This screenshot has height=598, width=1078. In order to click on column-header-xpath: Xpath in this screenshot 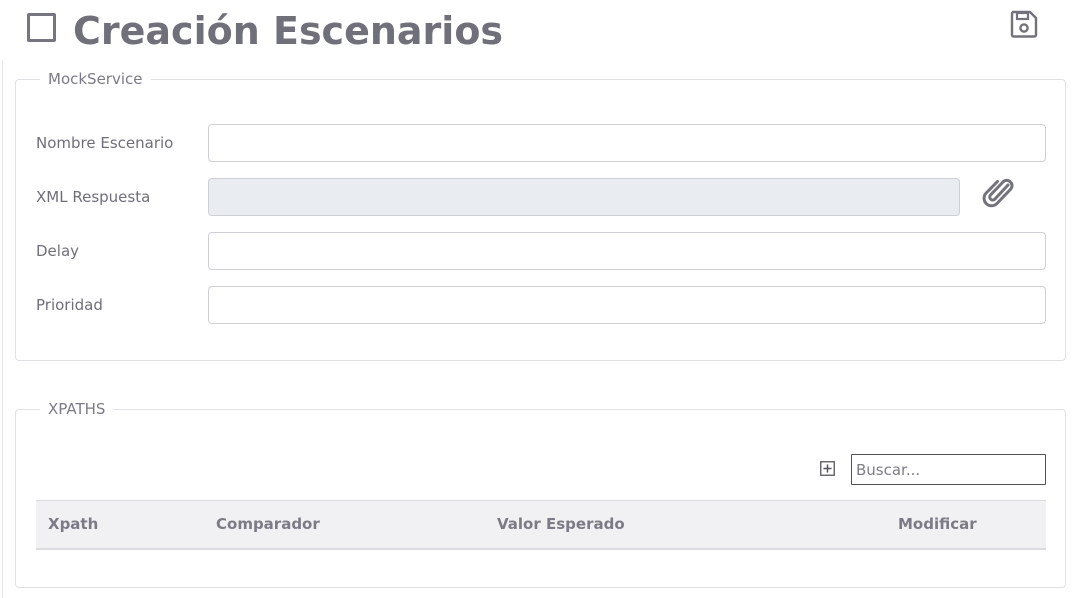, I will do `click(73, 524)`.